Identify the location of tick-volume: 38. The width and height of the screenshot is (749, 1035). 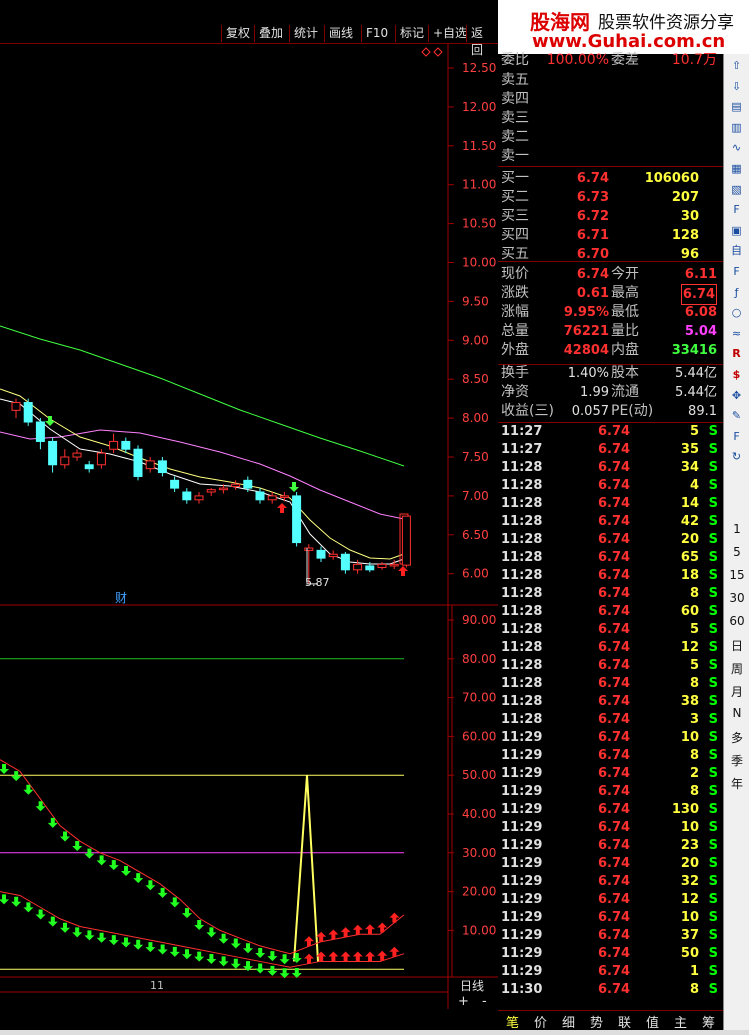
(689, 701).